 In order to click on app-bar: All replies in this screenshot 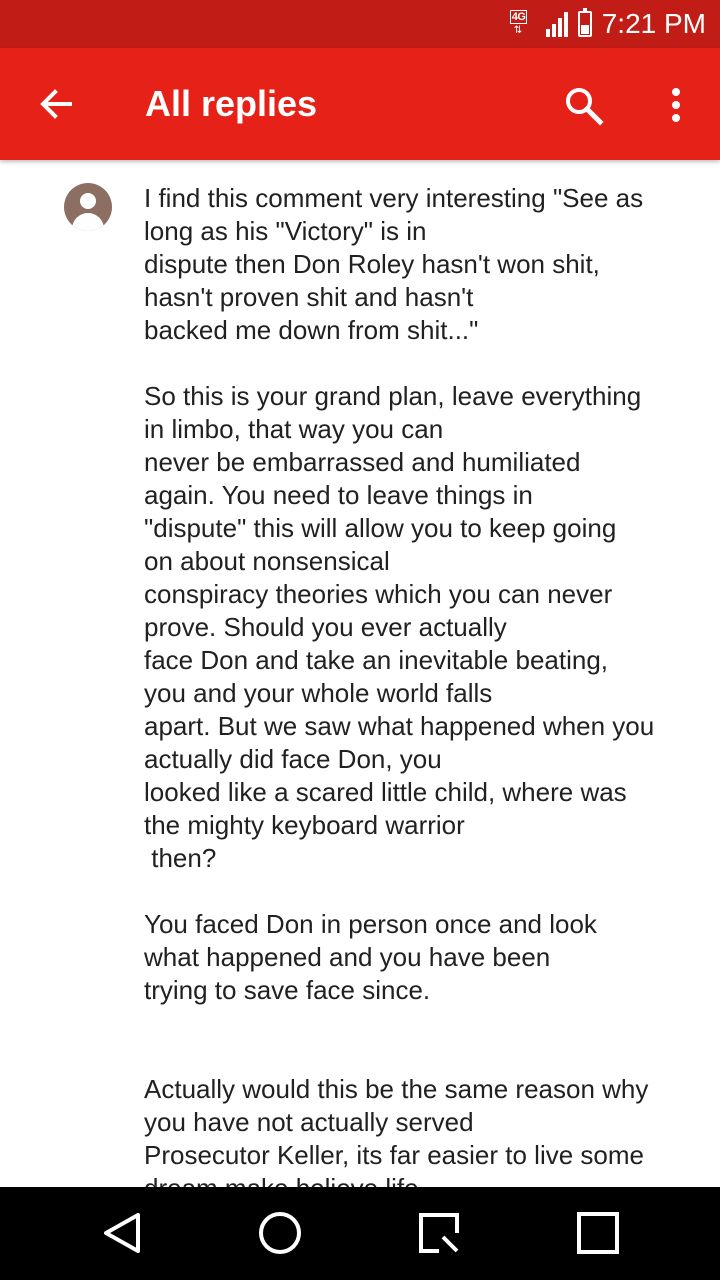, I will do `click(360, 104)`.